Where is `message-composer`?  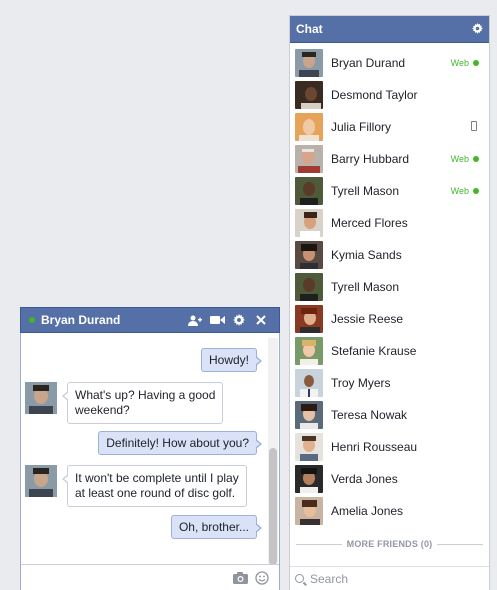 message-composer is located at coordinates (150, 577).